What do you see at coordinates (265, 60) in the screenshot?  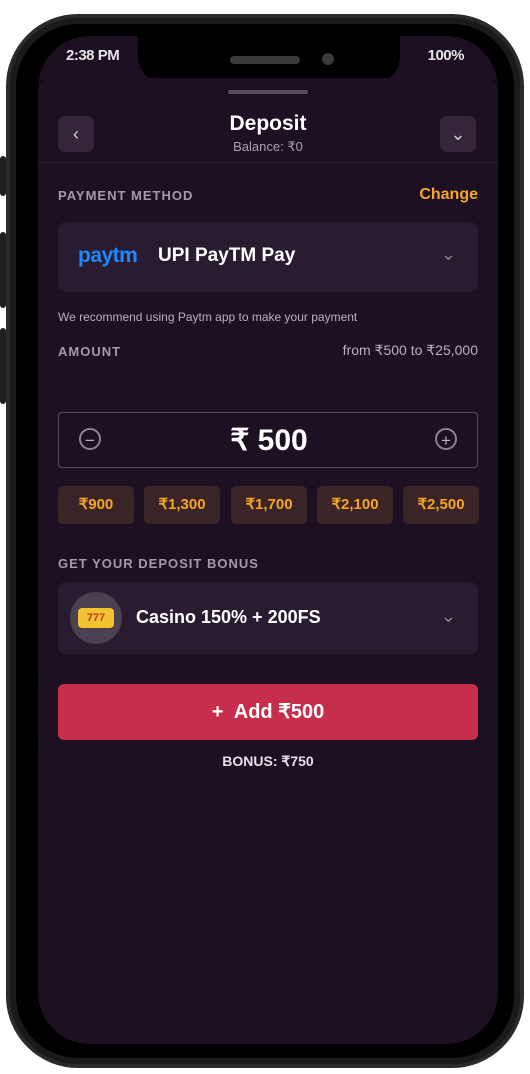 I see `speaker` at bounding box center [265, 60].